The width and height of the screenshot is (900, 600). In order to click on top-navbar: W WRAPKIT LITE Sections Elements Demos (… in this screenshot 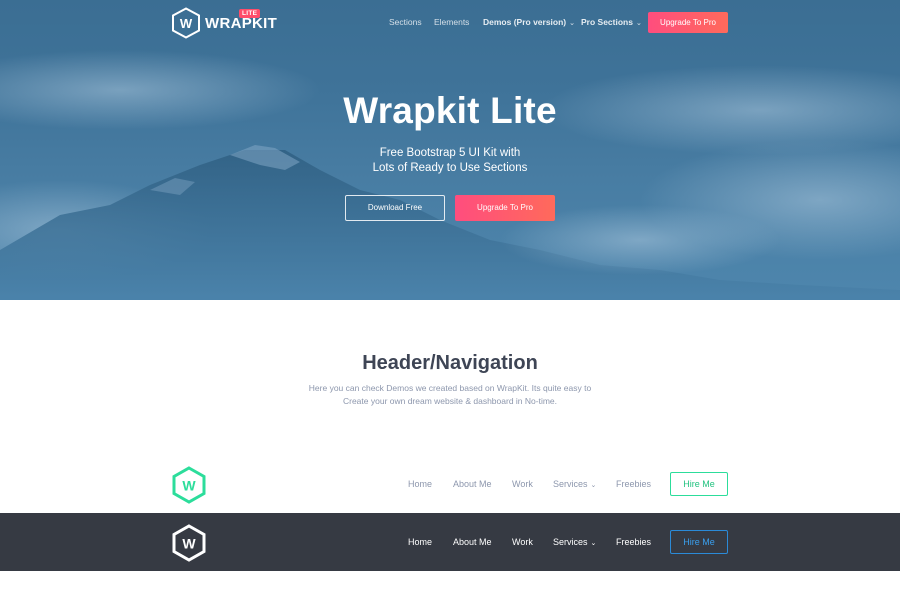, I will do `click(450, 23)`.